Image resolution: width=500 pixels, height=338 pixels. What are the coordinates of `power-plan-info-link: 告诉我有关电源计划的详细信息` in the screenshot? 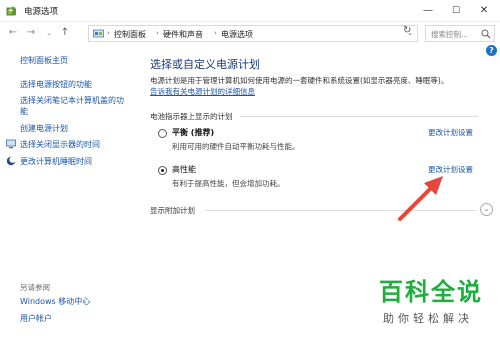 It's located at (202, 91).